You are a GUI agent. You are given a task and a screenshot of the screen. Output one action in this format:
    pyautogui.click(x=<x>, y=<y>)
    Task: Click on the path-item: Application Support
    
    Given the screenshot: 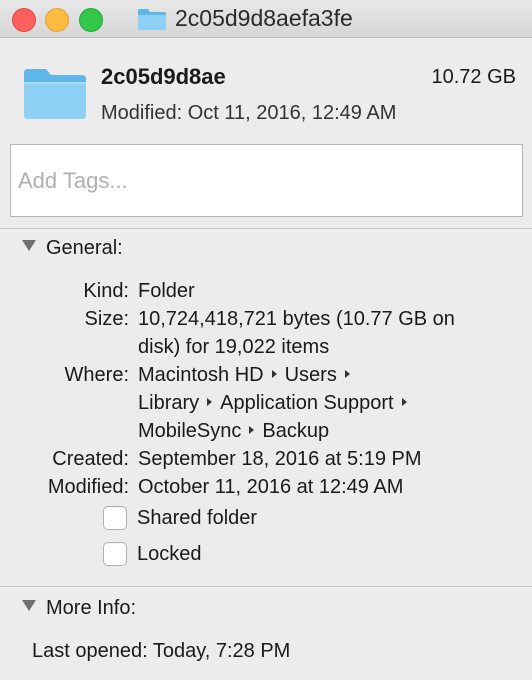 What is the action you would take?
    pyautogui.click(x=306, y=403)
    